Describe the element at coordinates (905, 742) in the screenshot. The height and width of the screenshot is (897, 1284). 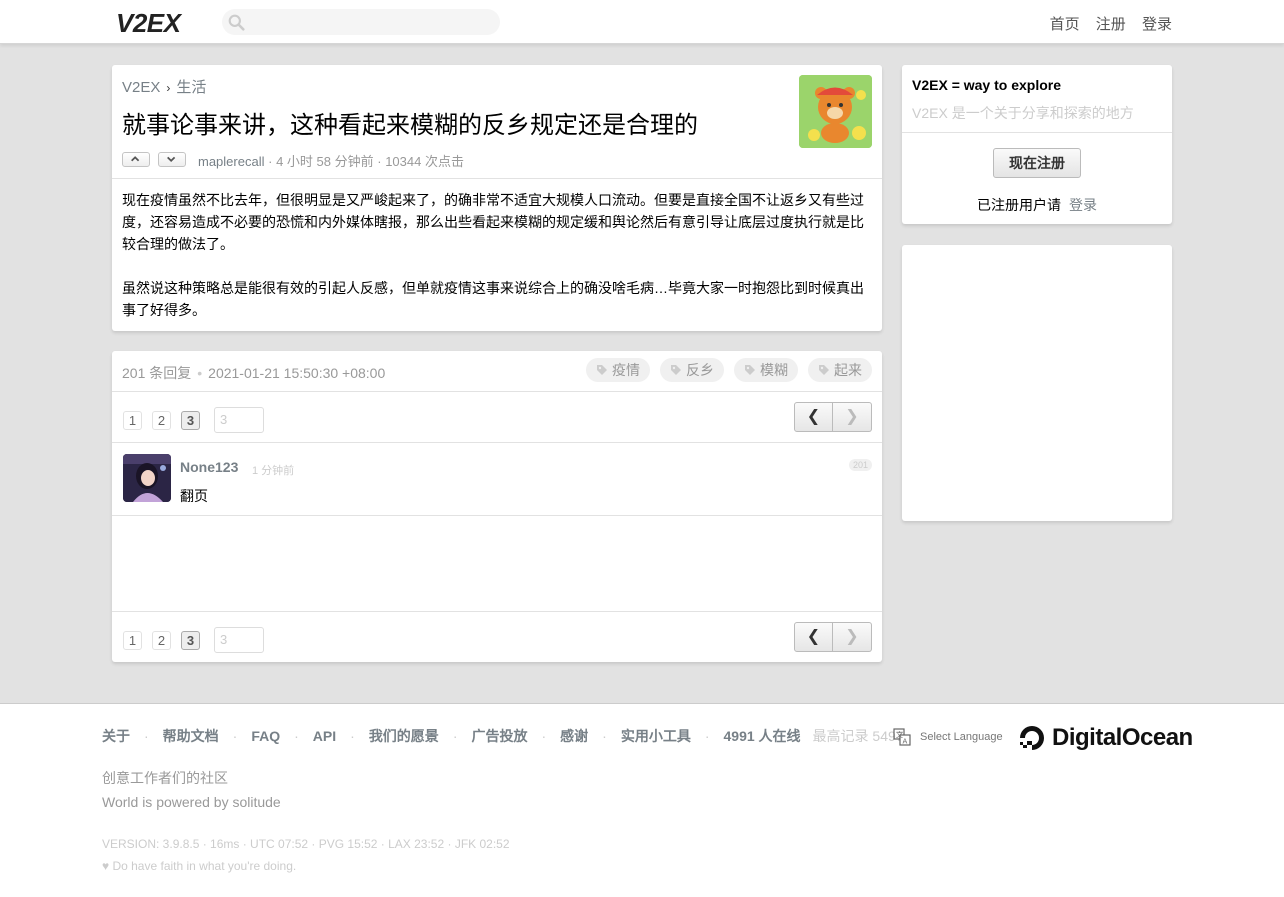
I see `svg-text: A` at that location.